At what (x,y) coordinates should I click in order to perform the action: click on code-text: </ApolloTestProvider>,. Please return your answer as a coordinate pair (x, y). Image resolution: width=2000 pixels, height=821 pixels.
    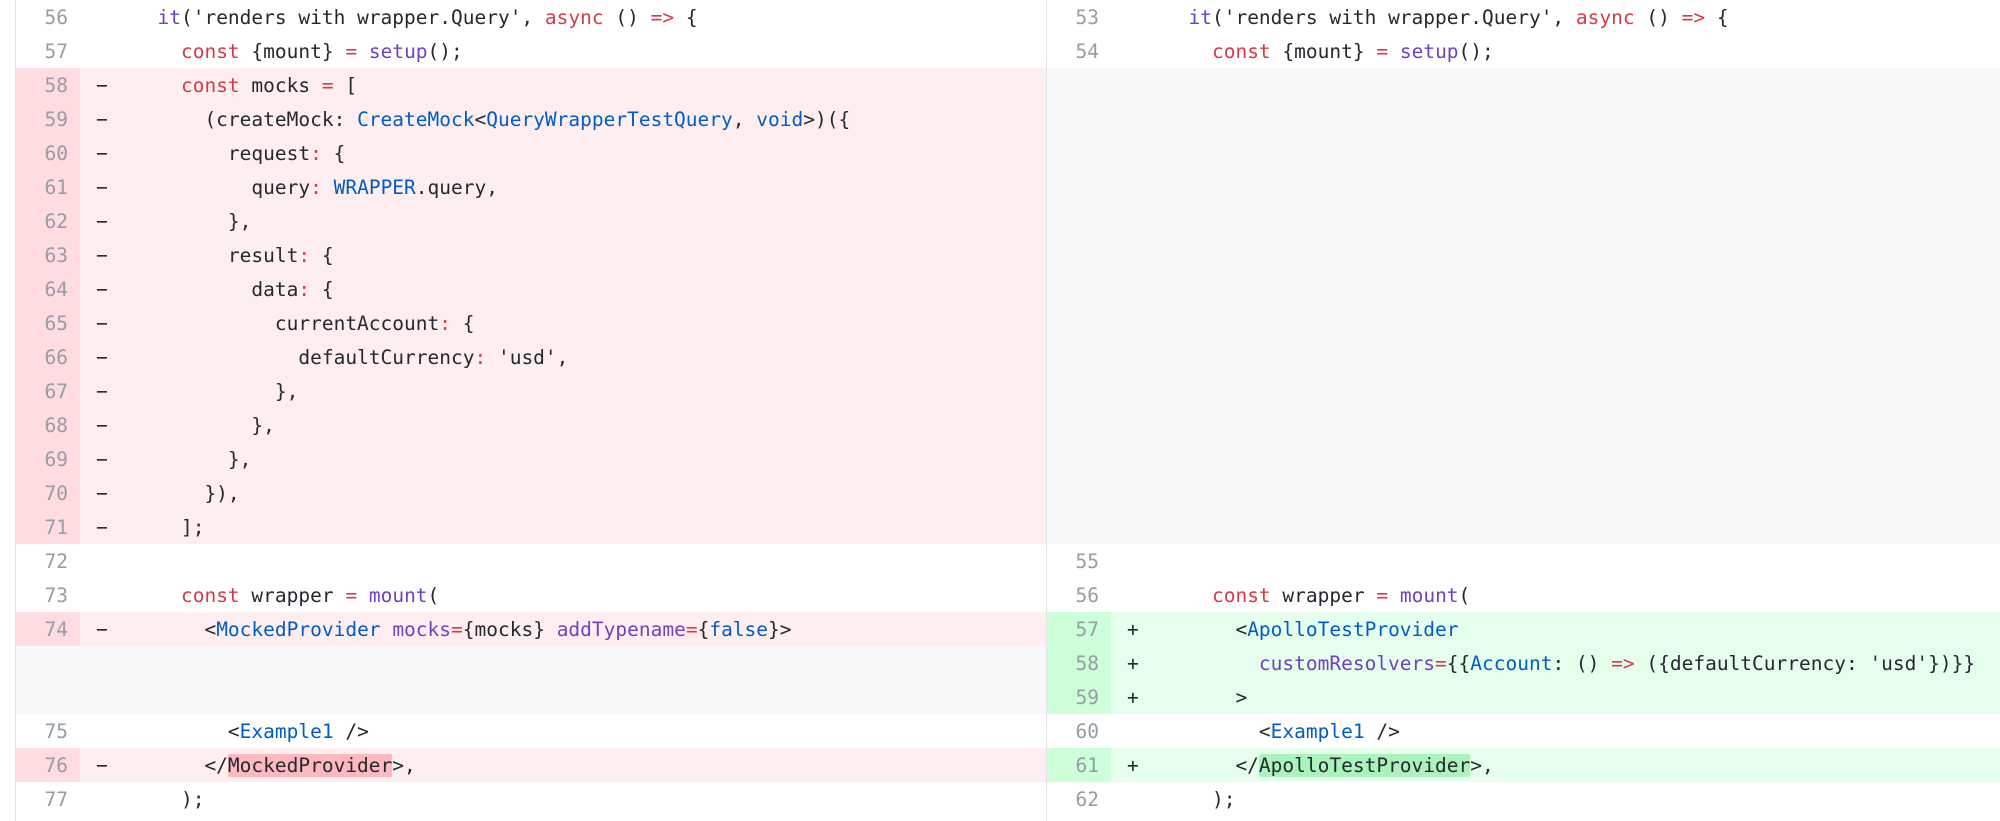
    Looking at the image, I should click on (1574, 765).